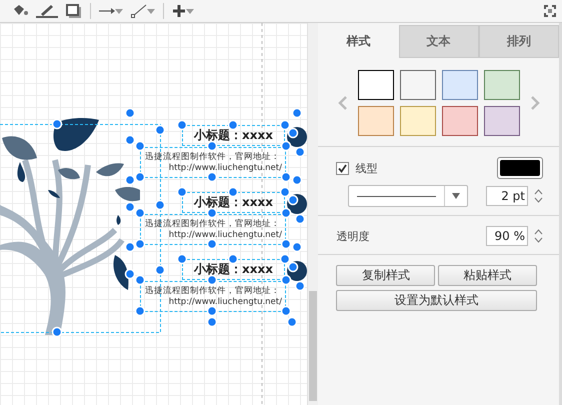 The width and height of the screenshot is (562, 405). What do you see at coordinates (507, 196) in the screenshot?
I see `line-width-field: 2 pt` at bounding box center [507, 196].